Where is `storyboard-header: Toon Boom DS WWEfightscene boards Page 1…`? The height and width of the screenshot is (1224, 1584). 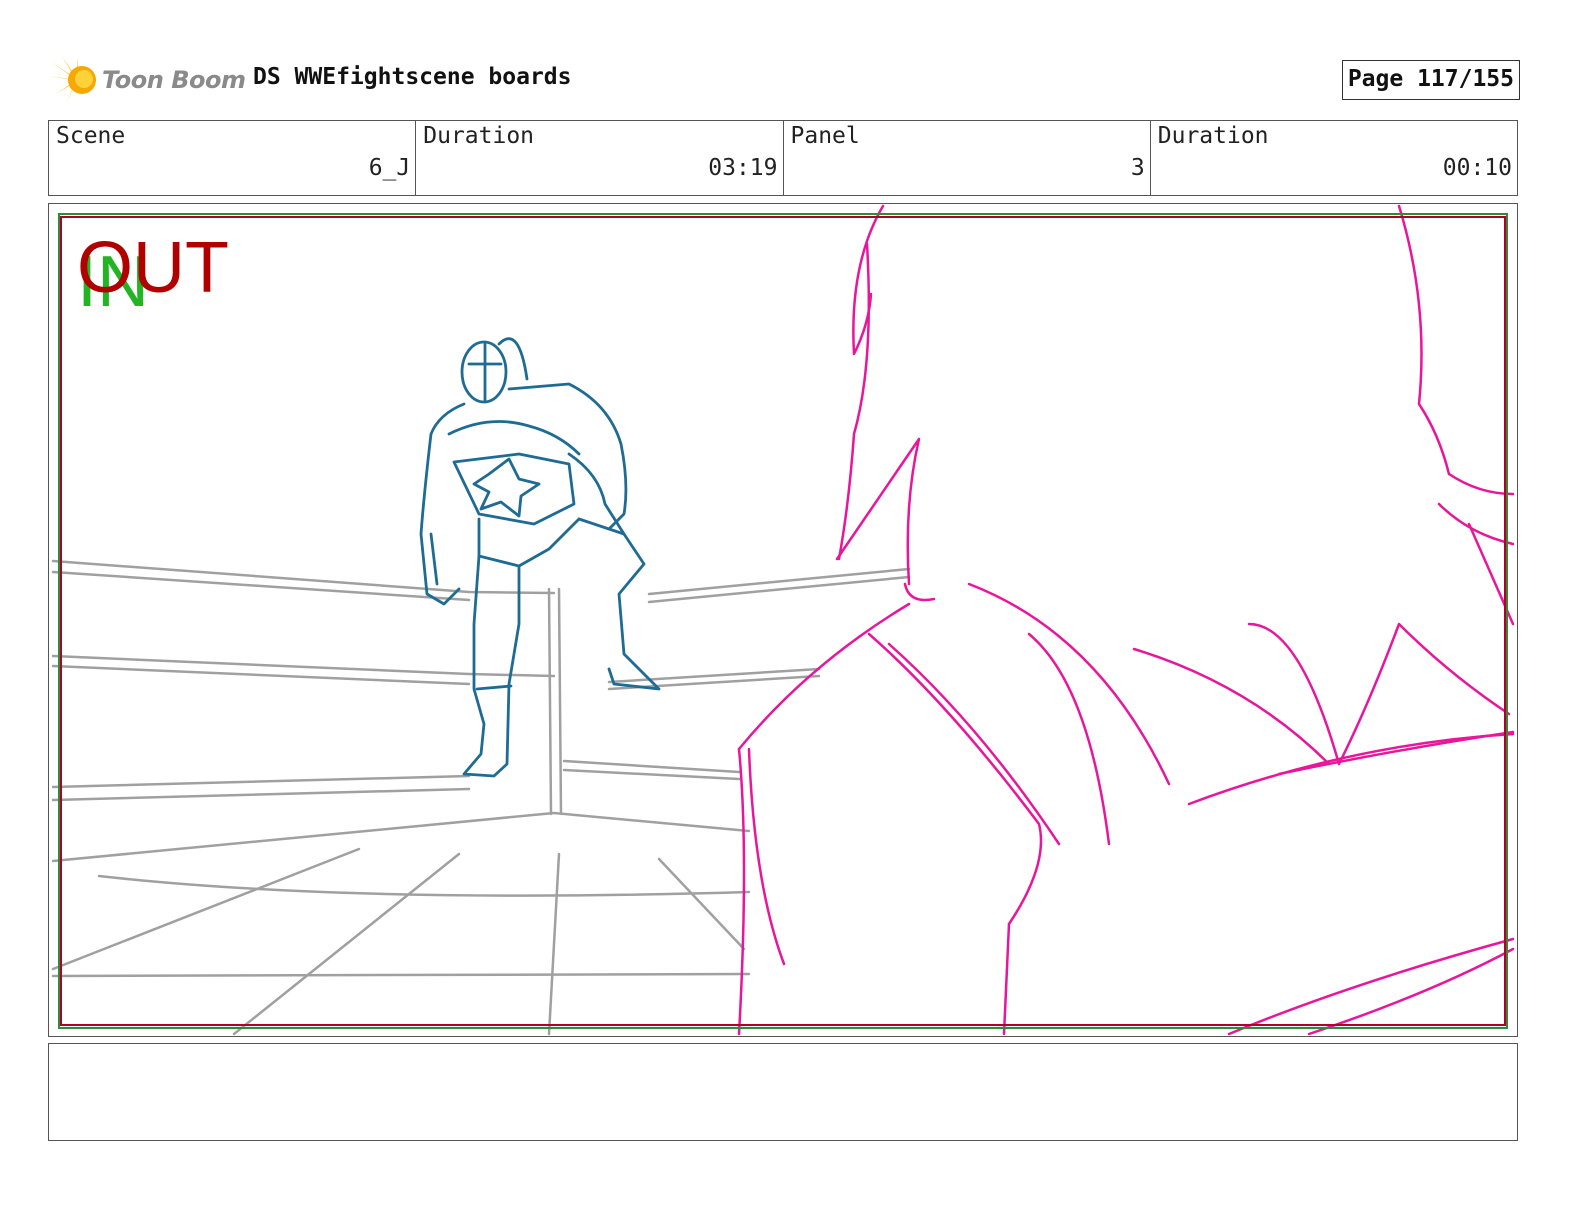
storyboard-header: Toon Boom DS WWEfightscene boards Page 1… is located at coordinates (784, 80).